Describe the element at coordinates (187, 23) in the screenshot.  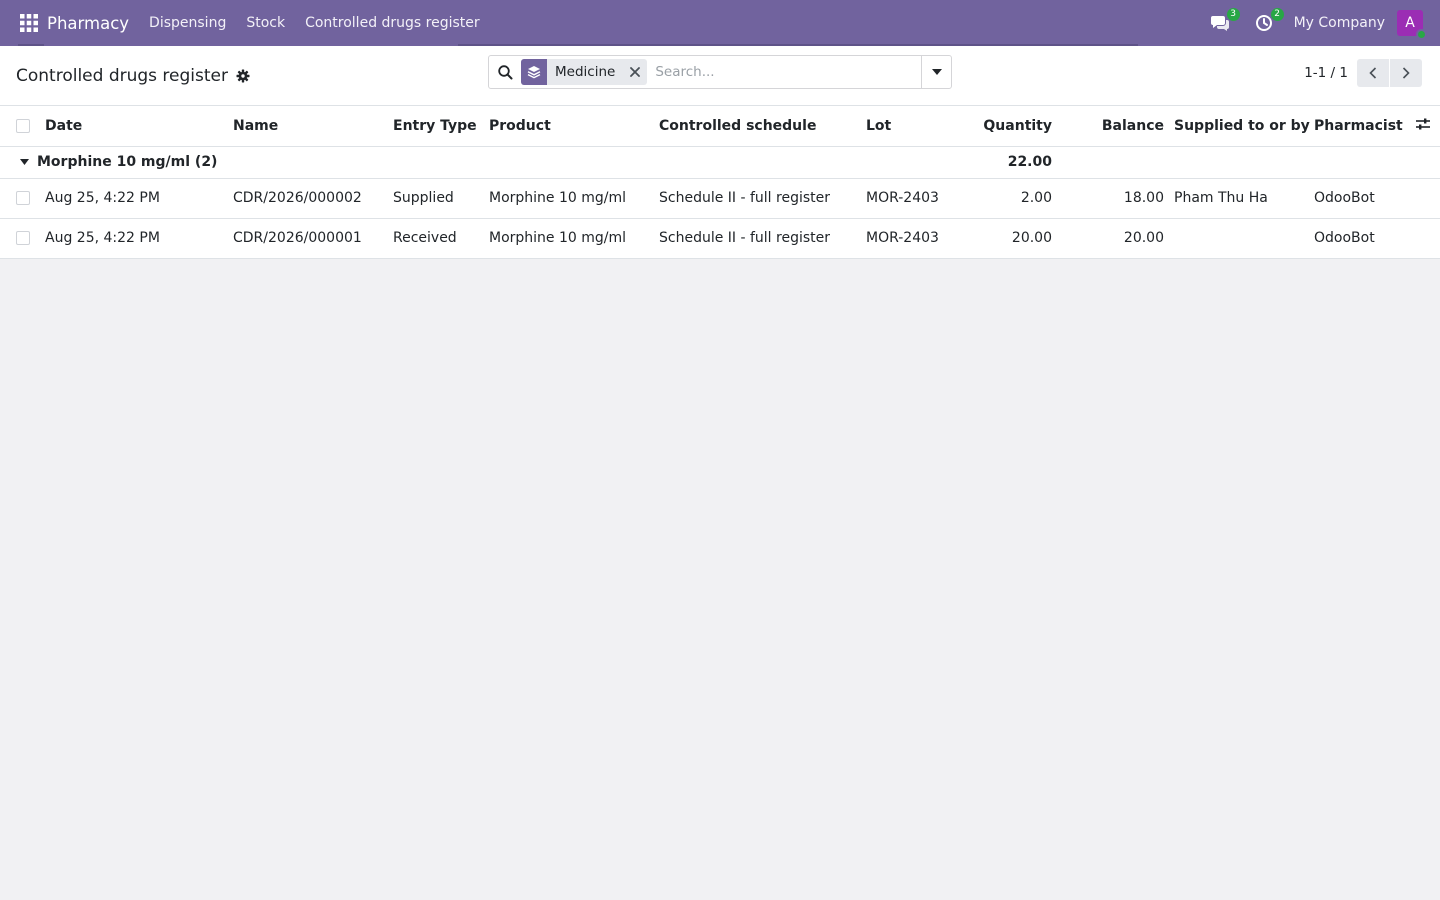
I see `menu-dispensing: Dispensing` at that location.